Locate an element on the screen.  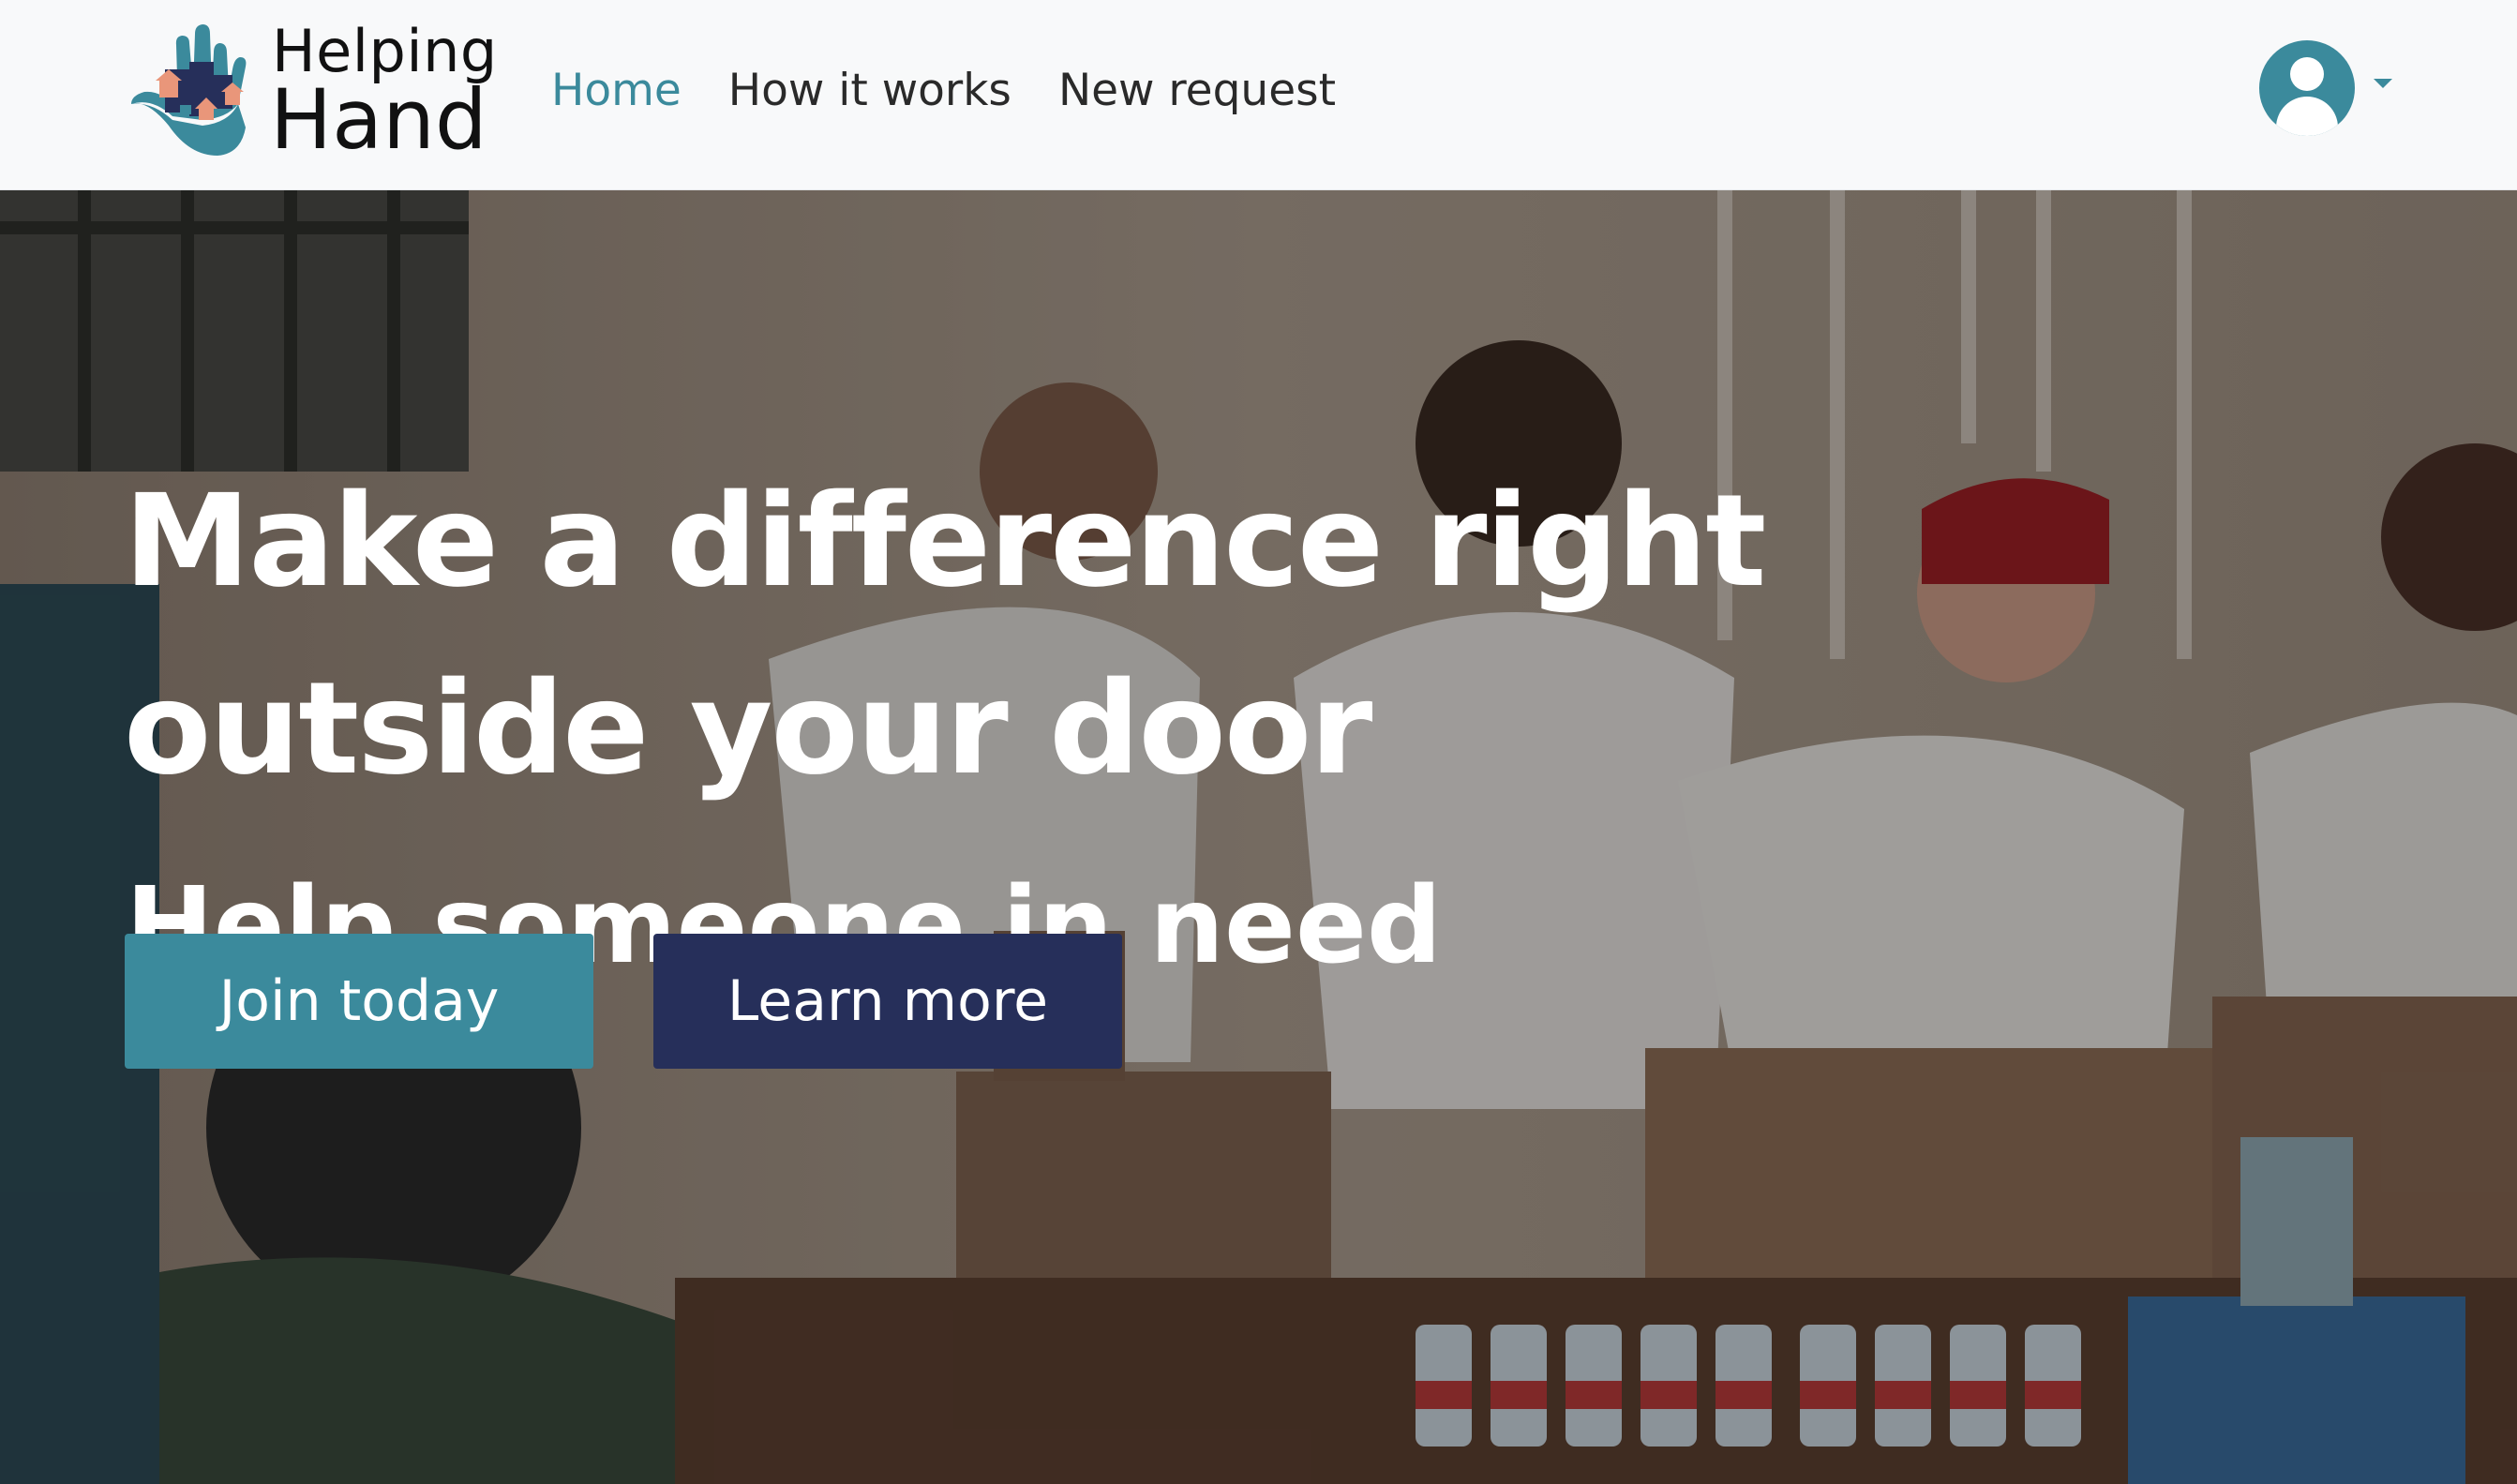
nav-link-home: Home is located at coordinates (616, 91).